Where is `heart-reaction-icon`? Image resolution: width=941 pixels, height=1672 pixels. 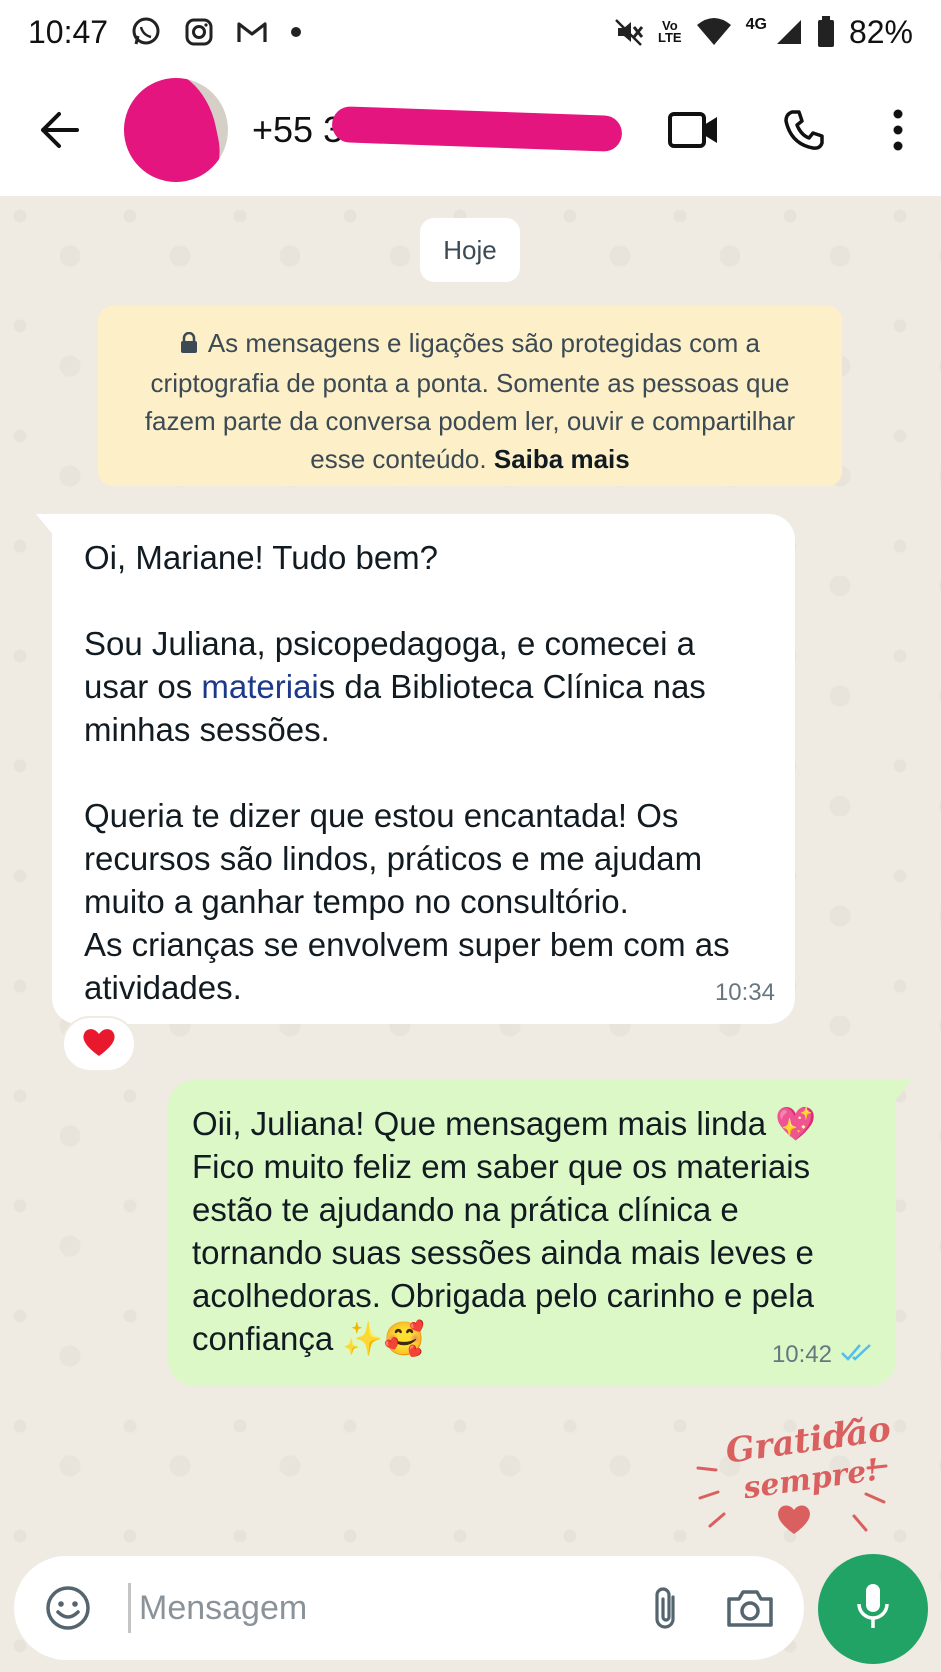 heart-reaction-icon is located at coordinates (99, 1044).